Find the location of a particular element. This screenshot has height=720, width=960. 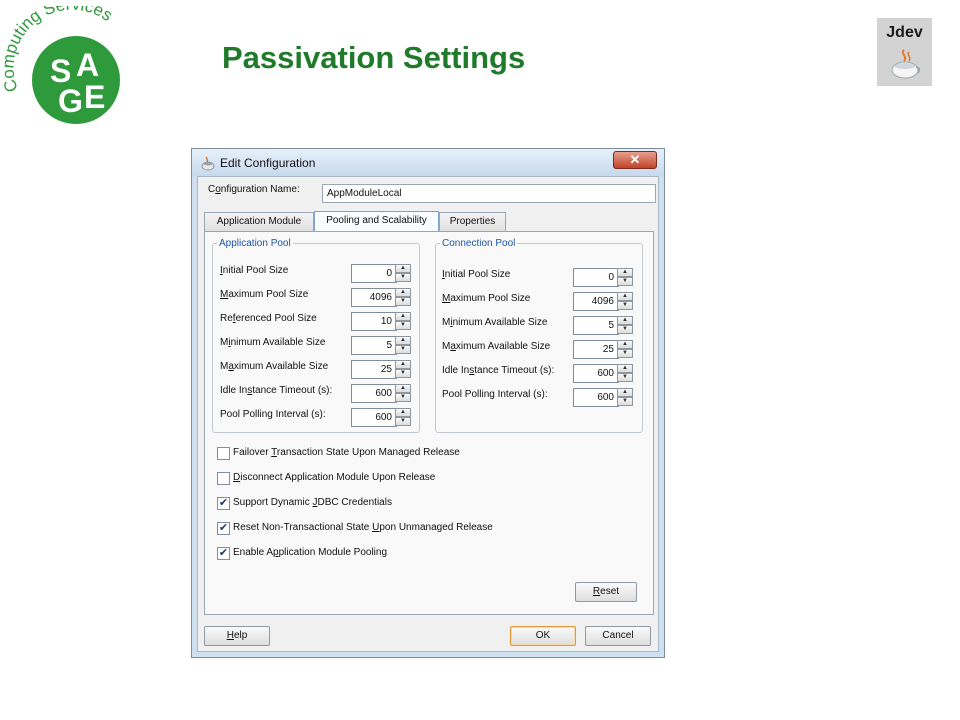

dialog-titlebar: Edit Configuration ✕ is located at coordinates (428, 162).